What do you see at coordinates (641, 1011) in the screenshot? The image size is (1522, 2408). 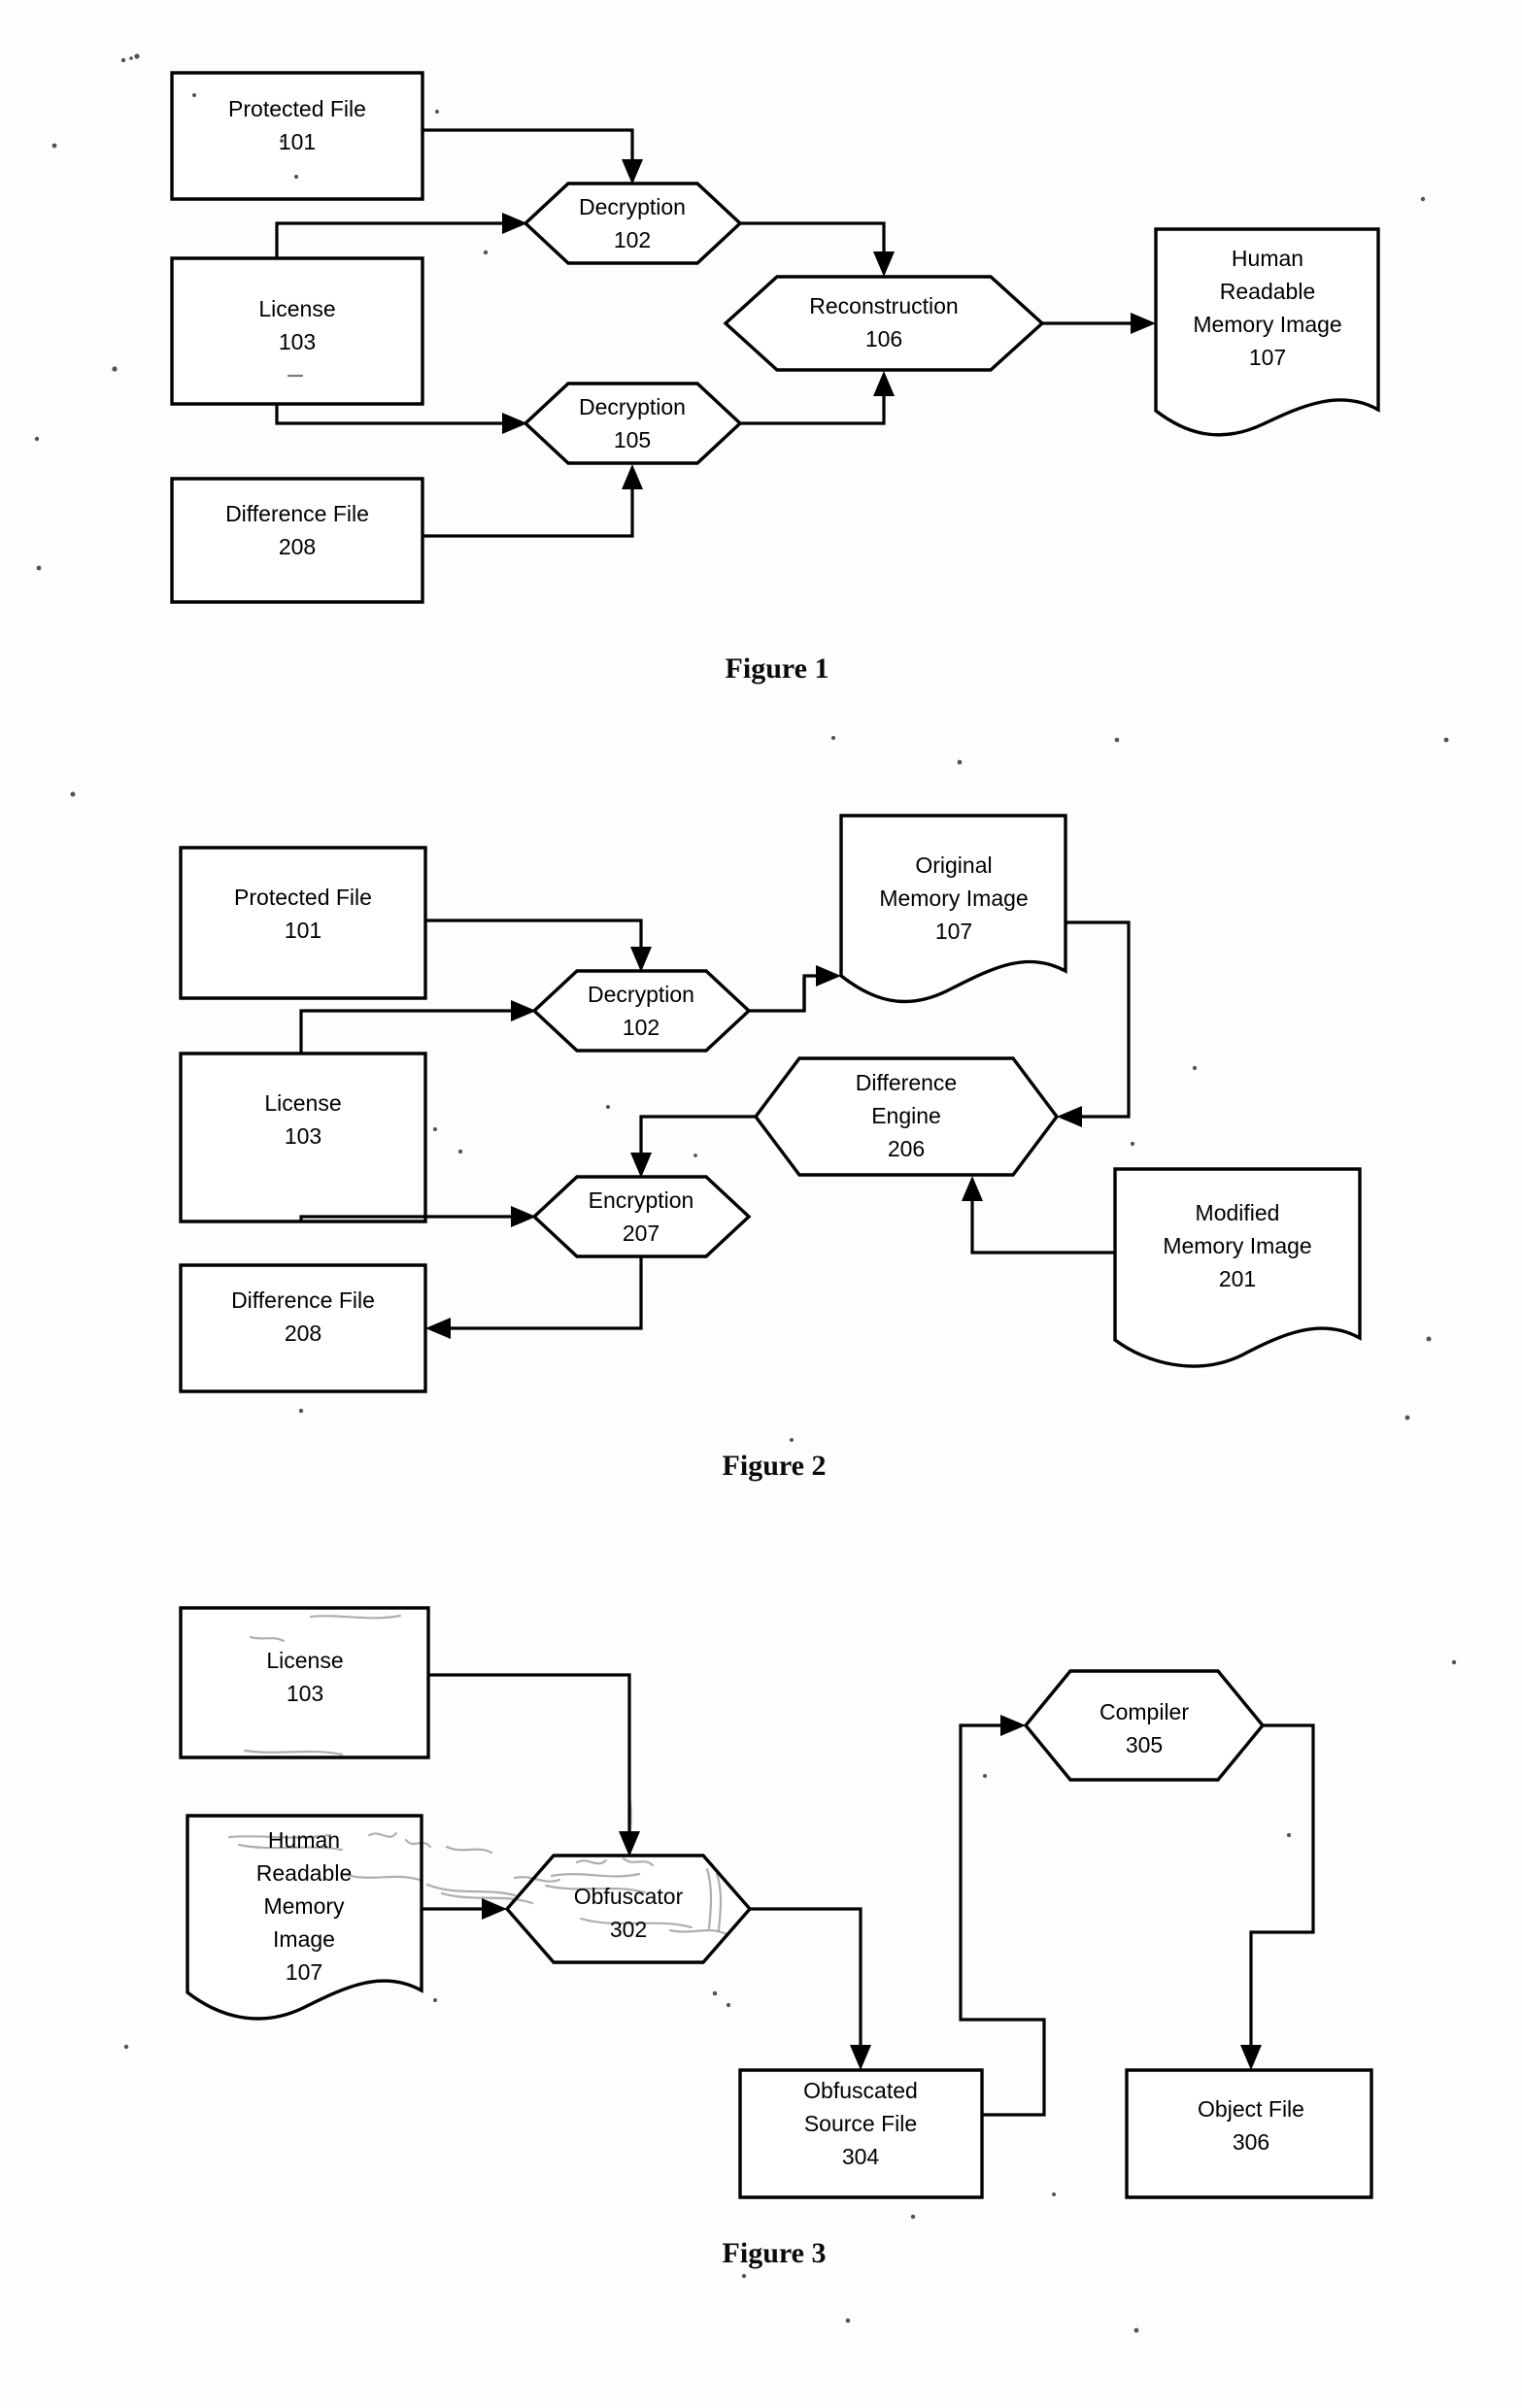 I see `node-f2-decryption-102: Decryption 102` at bounding box center [641, 1011].